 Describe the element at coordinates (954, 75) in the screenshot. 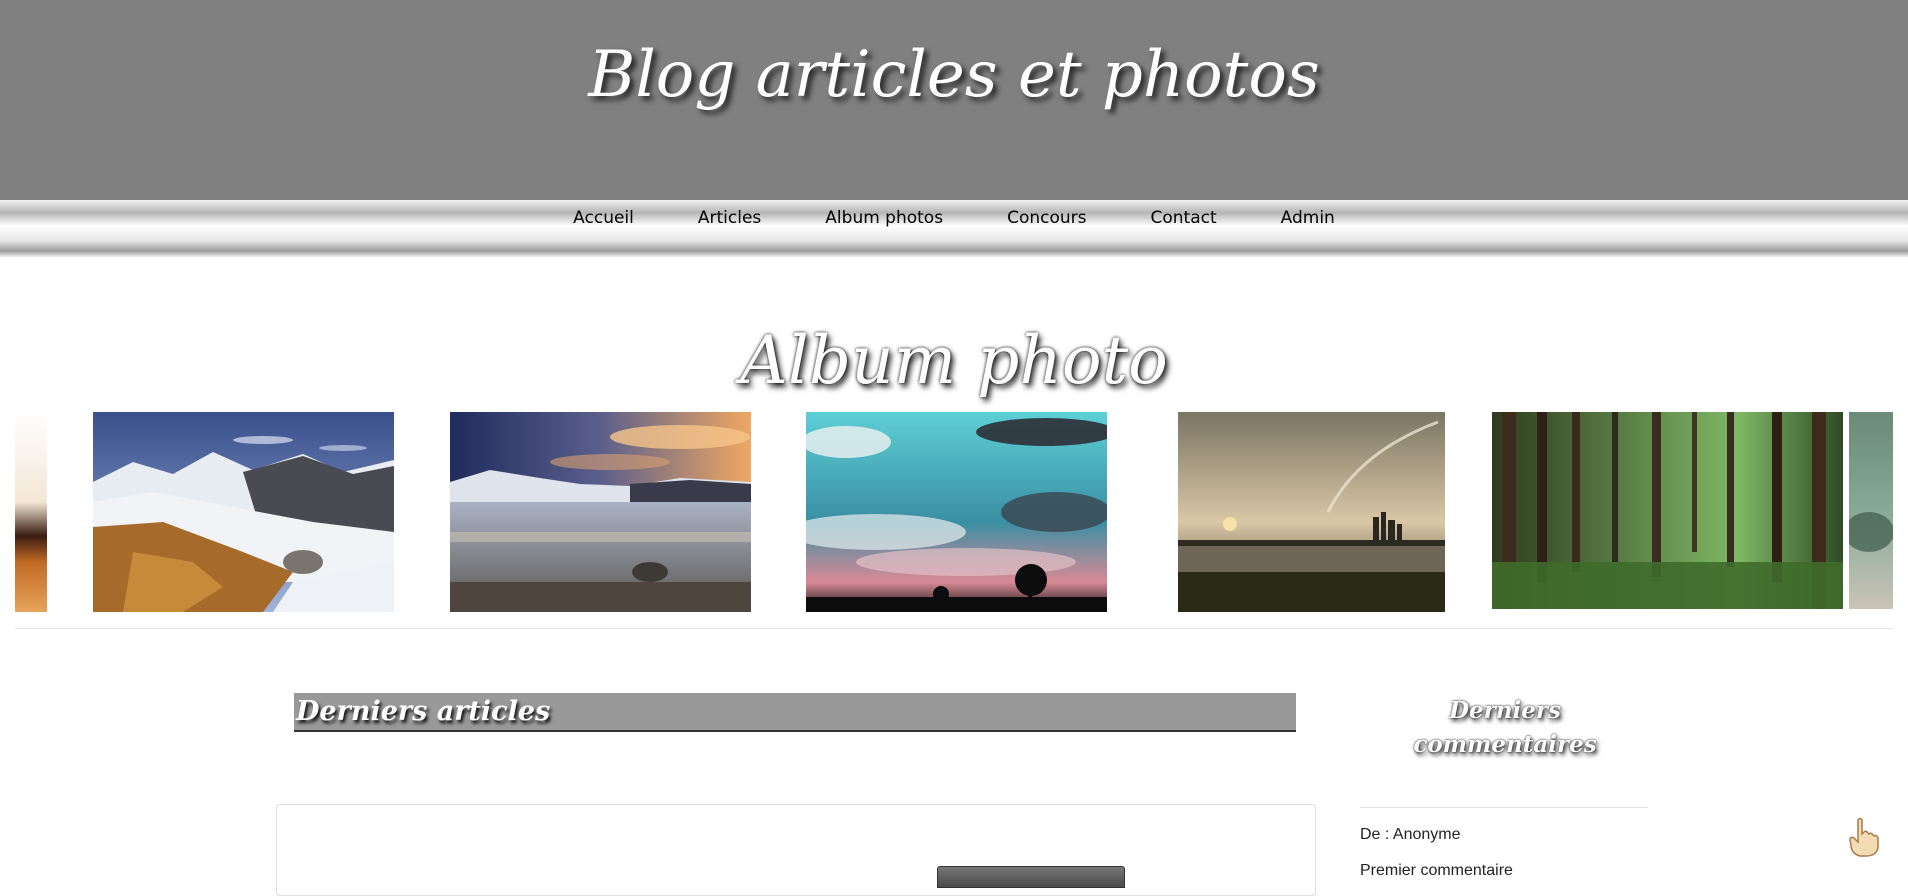

I see `site-title: Blog articles et photos` at that location.